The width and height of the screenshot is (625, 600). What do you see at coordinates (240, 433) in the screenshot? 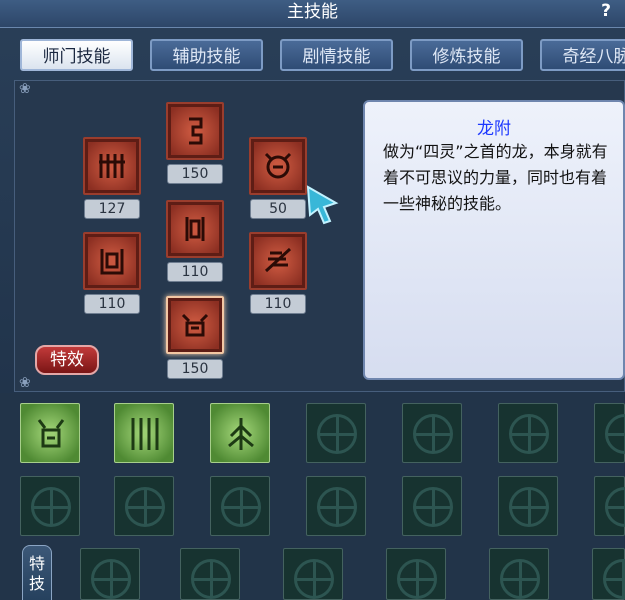
I see `plant-icon` at bounding box center [240, 433].